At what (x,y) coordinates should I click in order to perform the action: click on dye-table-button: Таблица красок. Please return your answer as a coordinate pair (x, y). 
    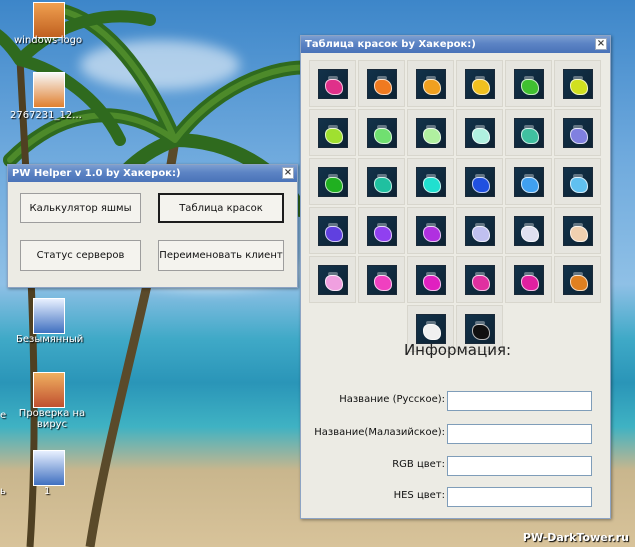
    Looking at the image, I should click on (221, 208).